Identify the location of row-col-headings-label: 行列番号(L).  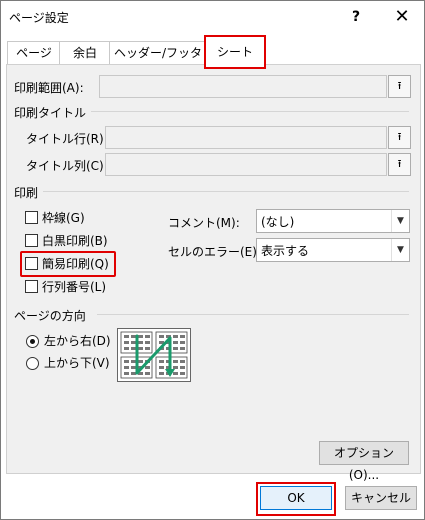
(74, 287).